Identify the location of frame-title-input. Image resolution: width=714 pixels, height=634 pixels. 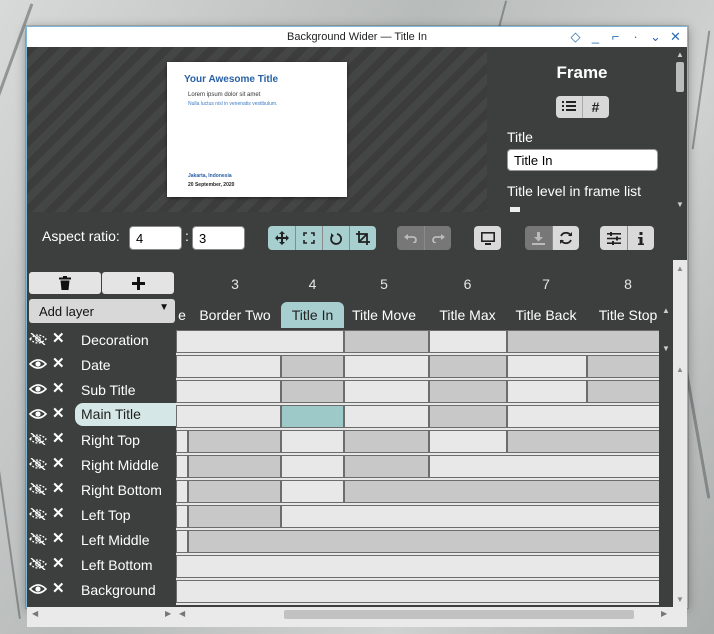
(582, 160).